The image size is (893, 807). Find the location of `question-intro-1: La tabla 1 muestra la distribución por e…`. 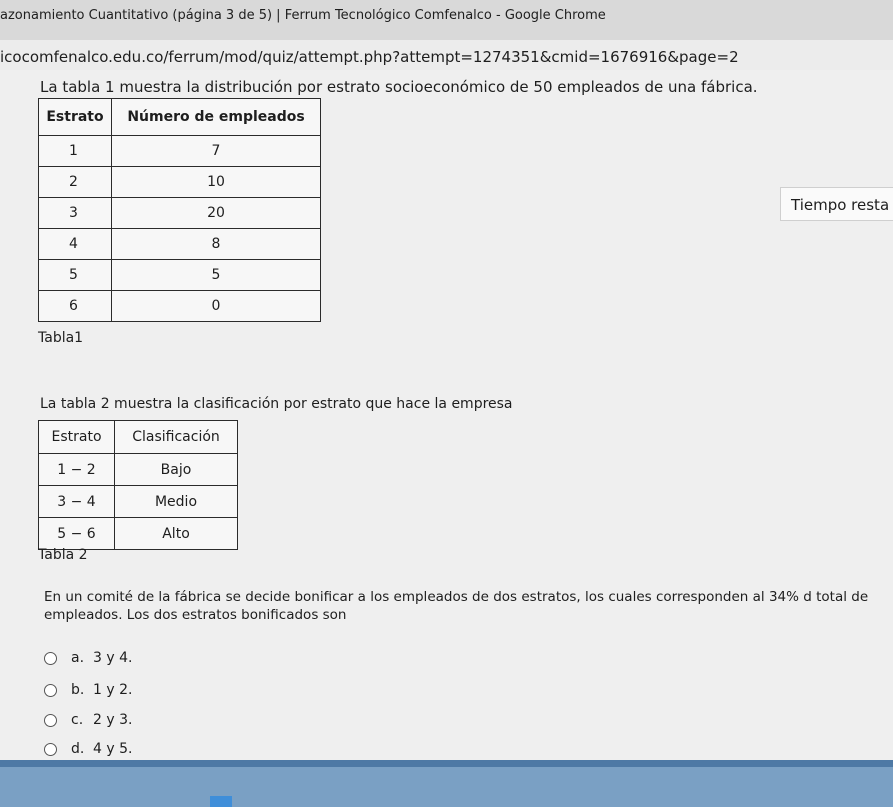

question-intro-1: La tabla 1 muestra la distribución por e… is located at coordinates (399, 87).